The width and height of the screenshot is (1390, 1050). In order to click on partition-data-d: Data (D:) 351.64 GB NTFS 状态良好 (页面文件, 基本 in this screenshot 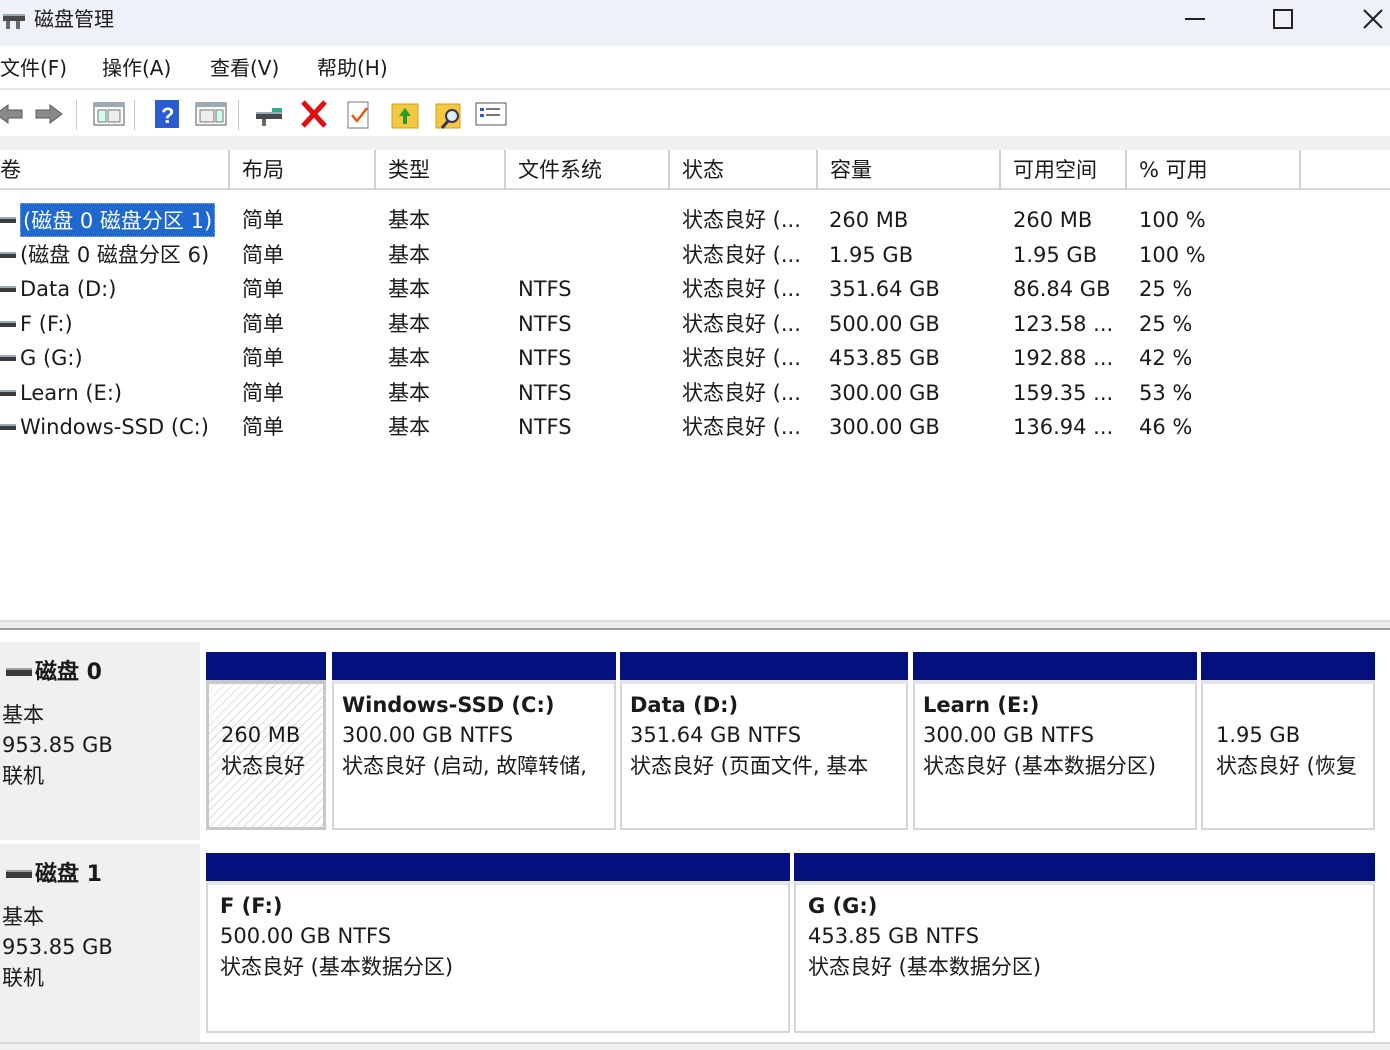, I will do `click(764, 741)`.